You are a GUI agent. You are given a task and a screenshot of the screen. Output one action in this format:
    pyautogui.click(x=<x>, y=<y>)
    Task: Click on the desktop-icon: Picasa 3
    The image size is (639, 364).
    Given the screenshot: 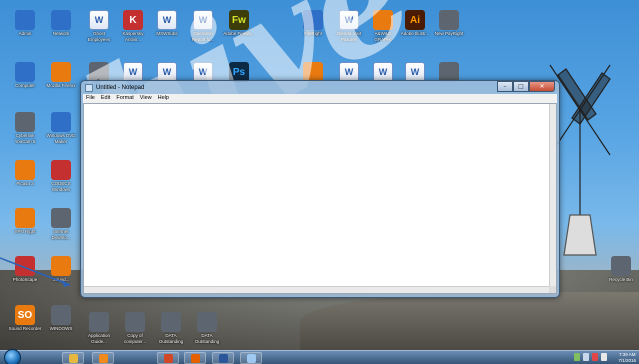 What is the action you would take?
    pyautogui.click(x=25, y=173)
    